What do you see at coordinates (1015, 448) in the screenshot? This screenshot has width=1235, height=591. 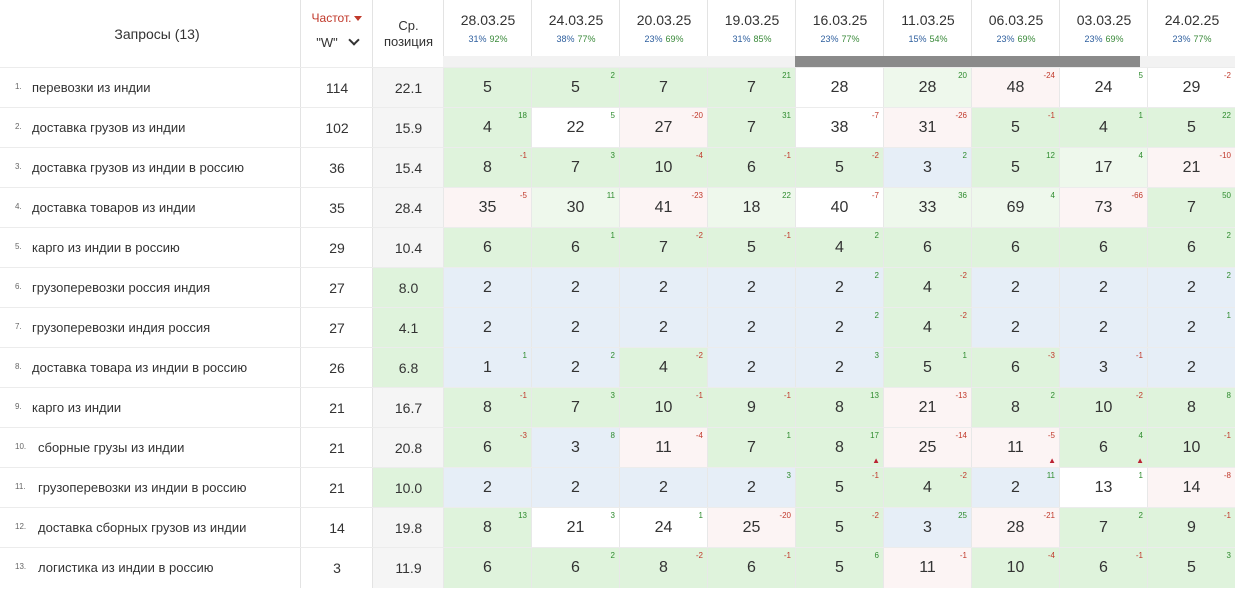 I see `position-cell: 11 -5 ▲` at bounding box center [1015, 448].